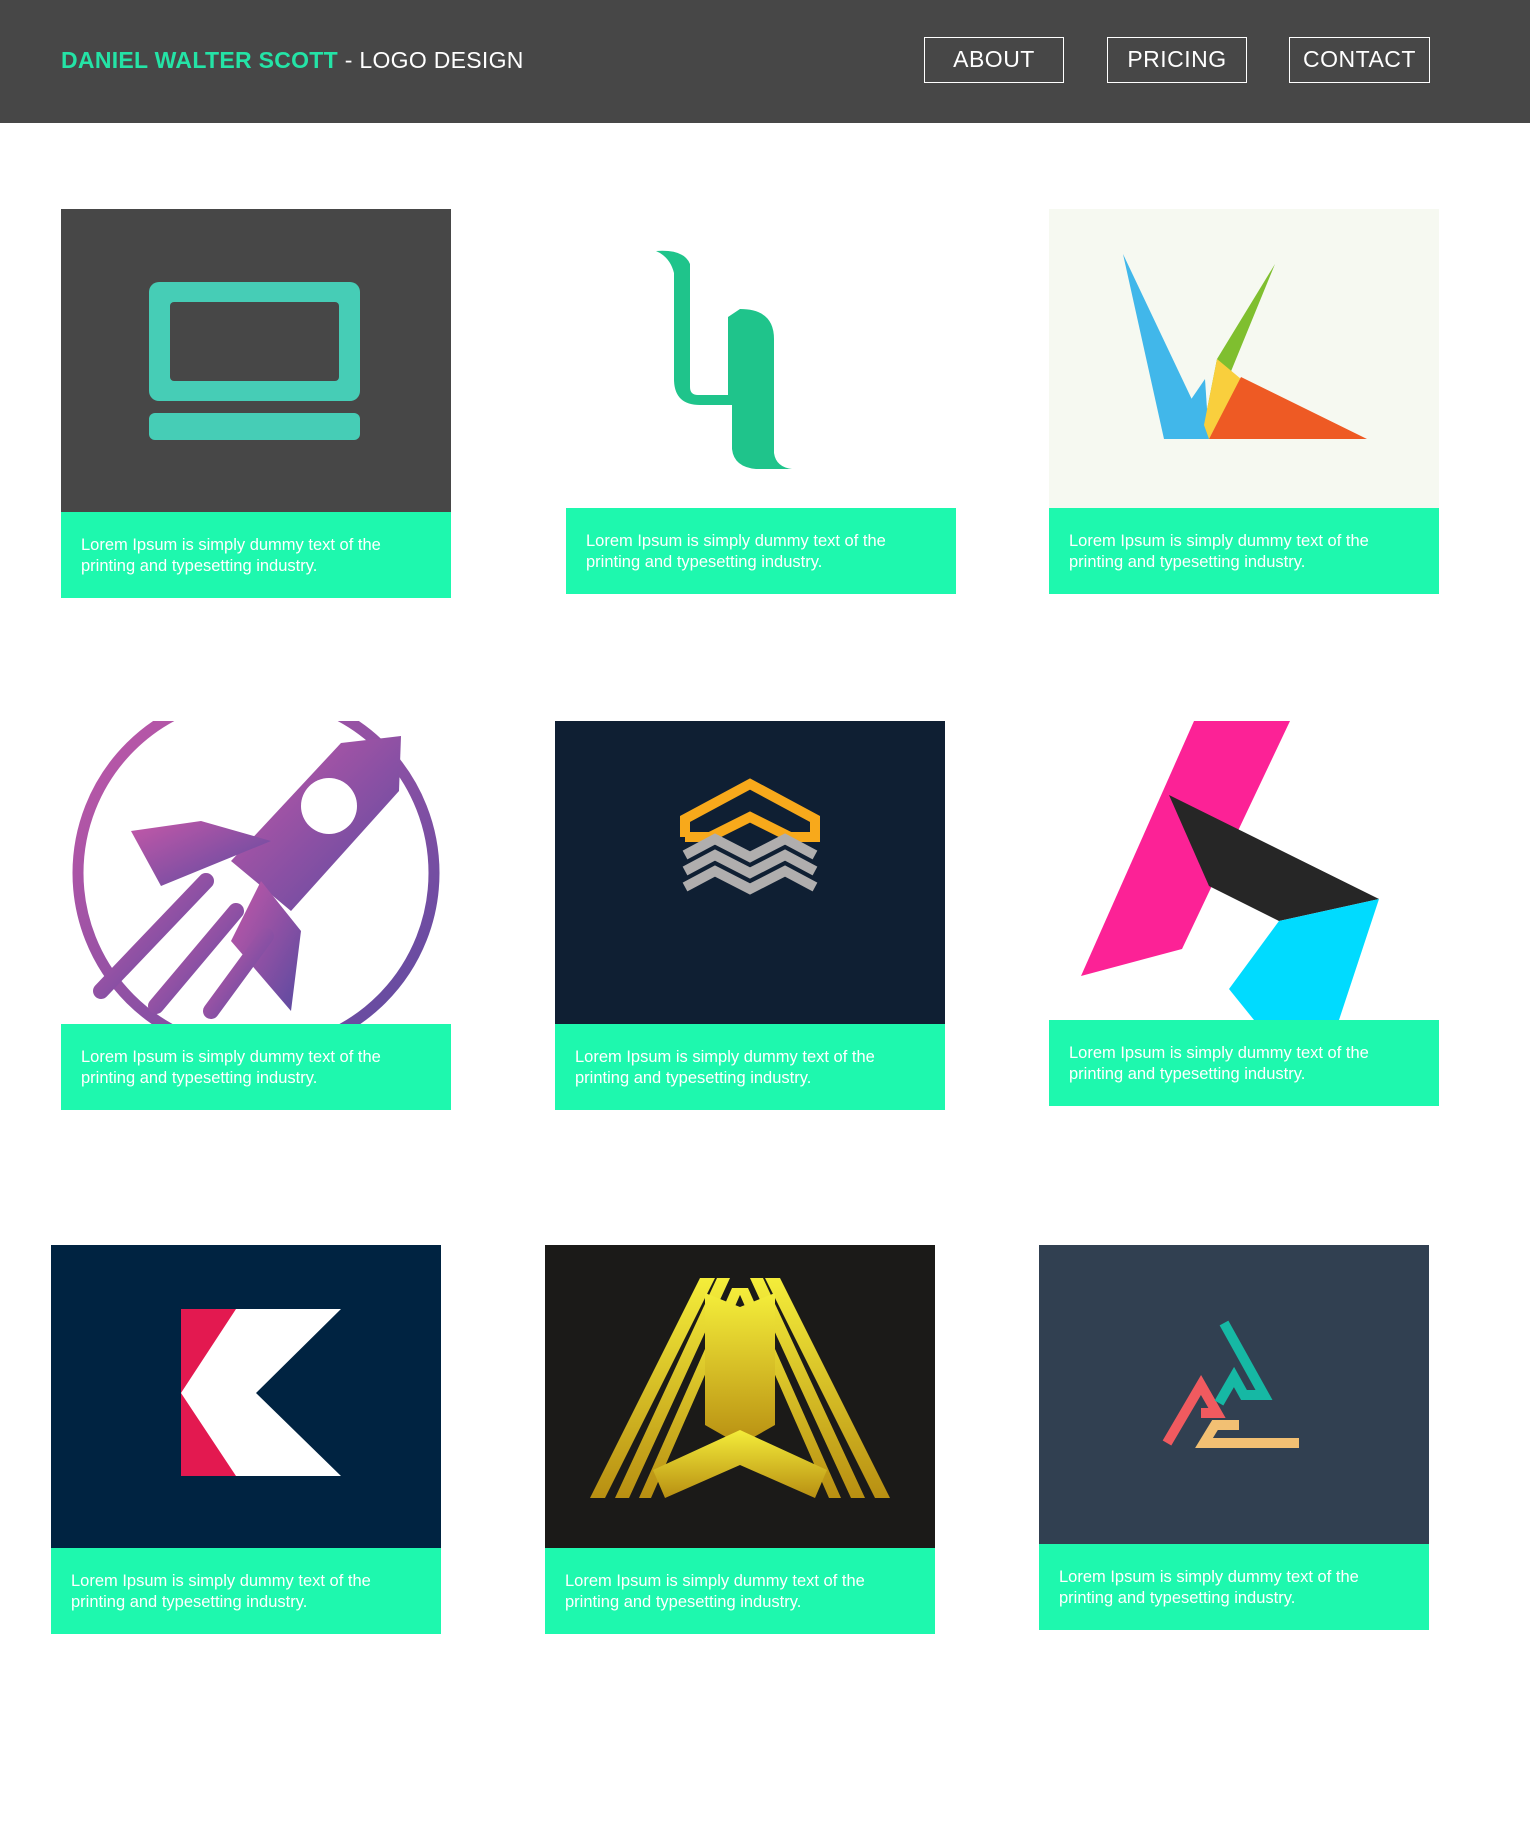 The height and width of the screenshot is (1841, 1530). What do you see at coordinates (246, 1396) in the screenshot?
I see `letter-k-logo` at bounding box center [246, 1396].